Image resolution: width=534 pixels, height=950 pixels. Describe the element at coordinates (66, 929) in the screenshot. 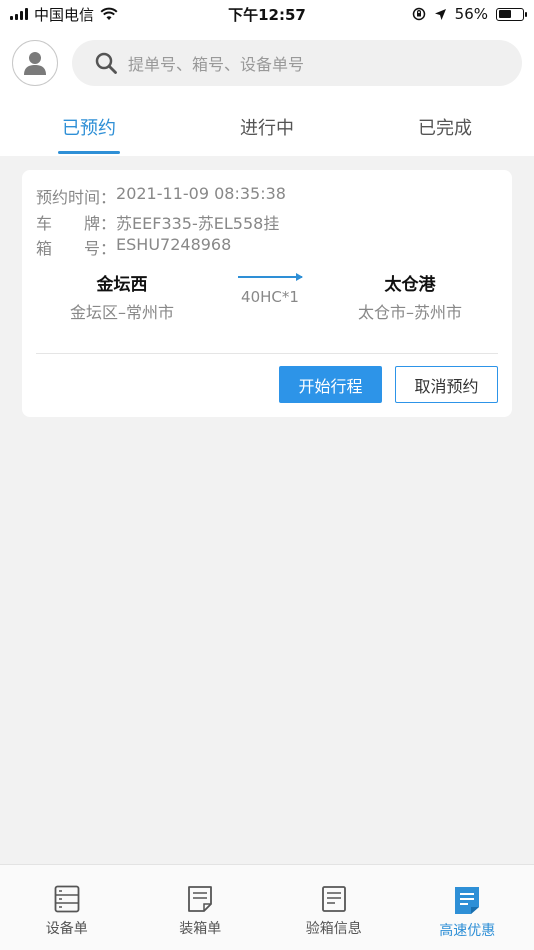

I see `nav-label: 设备单` at that location.